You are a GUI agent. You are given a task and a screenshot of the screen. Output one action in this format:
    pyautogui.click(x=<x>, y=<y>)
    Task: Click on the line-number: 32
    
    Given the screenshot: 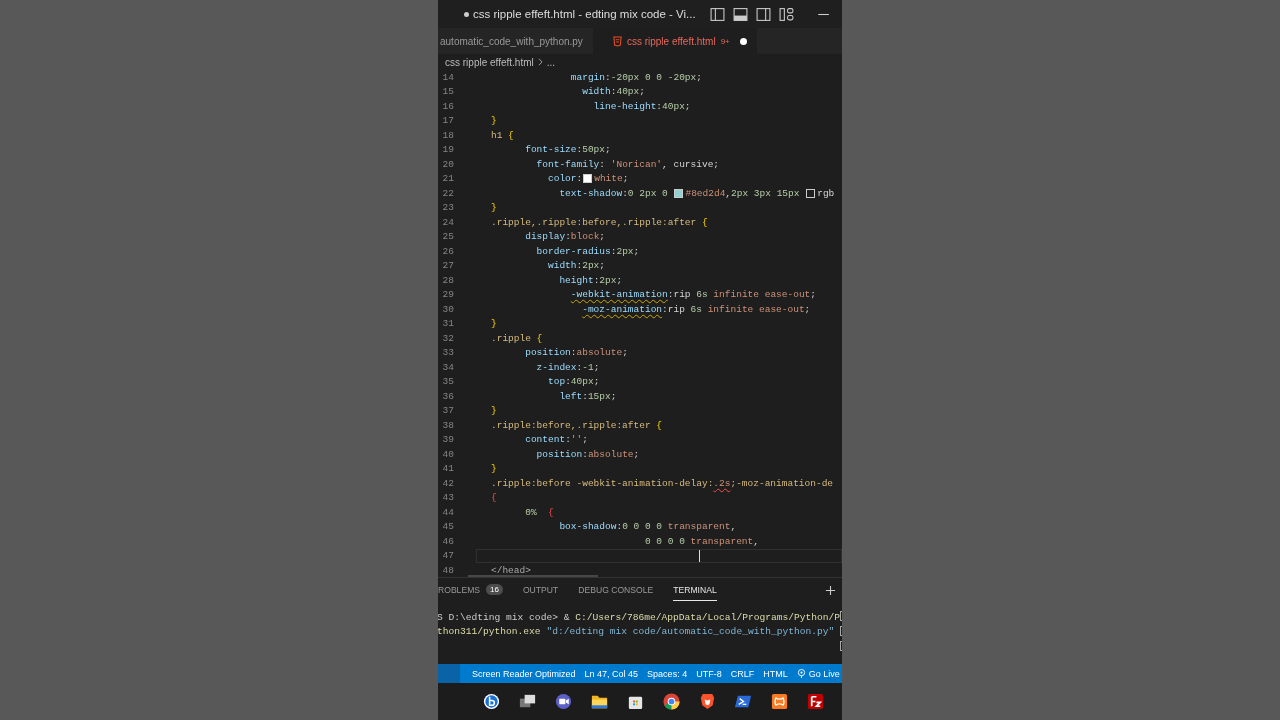 What is the action you would take?
    pyautogui.click(x=447, y=338)
    